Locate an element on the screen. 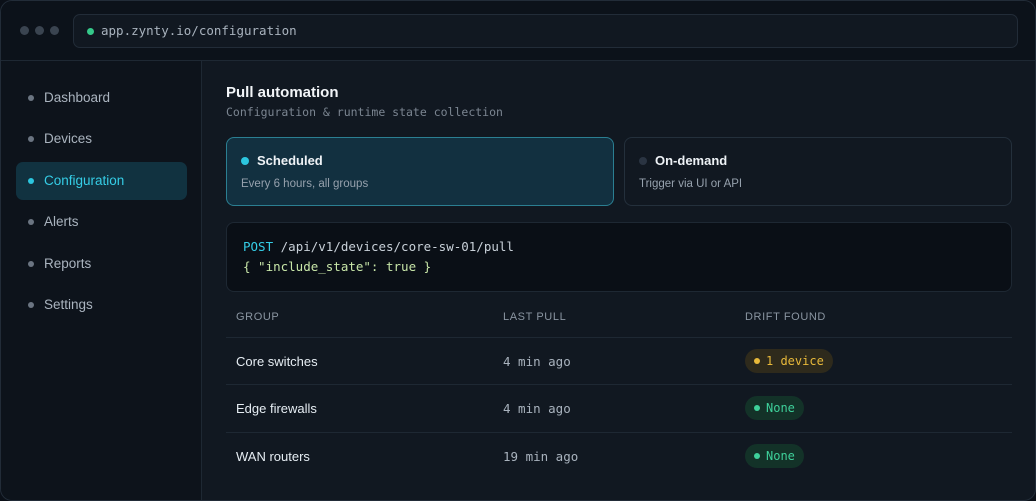  sidebar-item-label: Configuration is located at coordinates (84, 180).